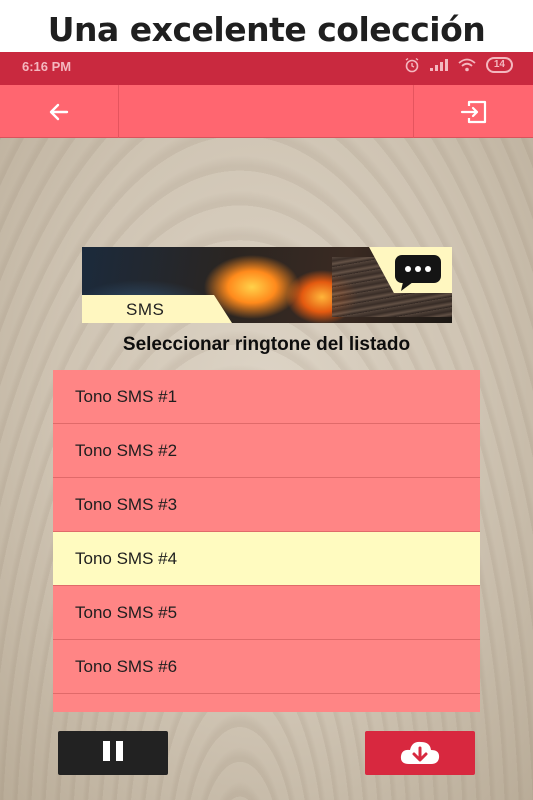 The image size is (533, 800). What do you see at coordinates (47, 66) in the screenshot?
I see `status-time: 6:16 PM` at bounding box center [47, 66].